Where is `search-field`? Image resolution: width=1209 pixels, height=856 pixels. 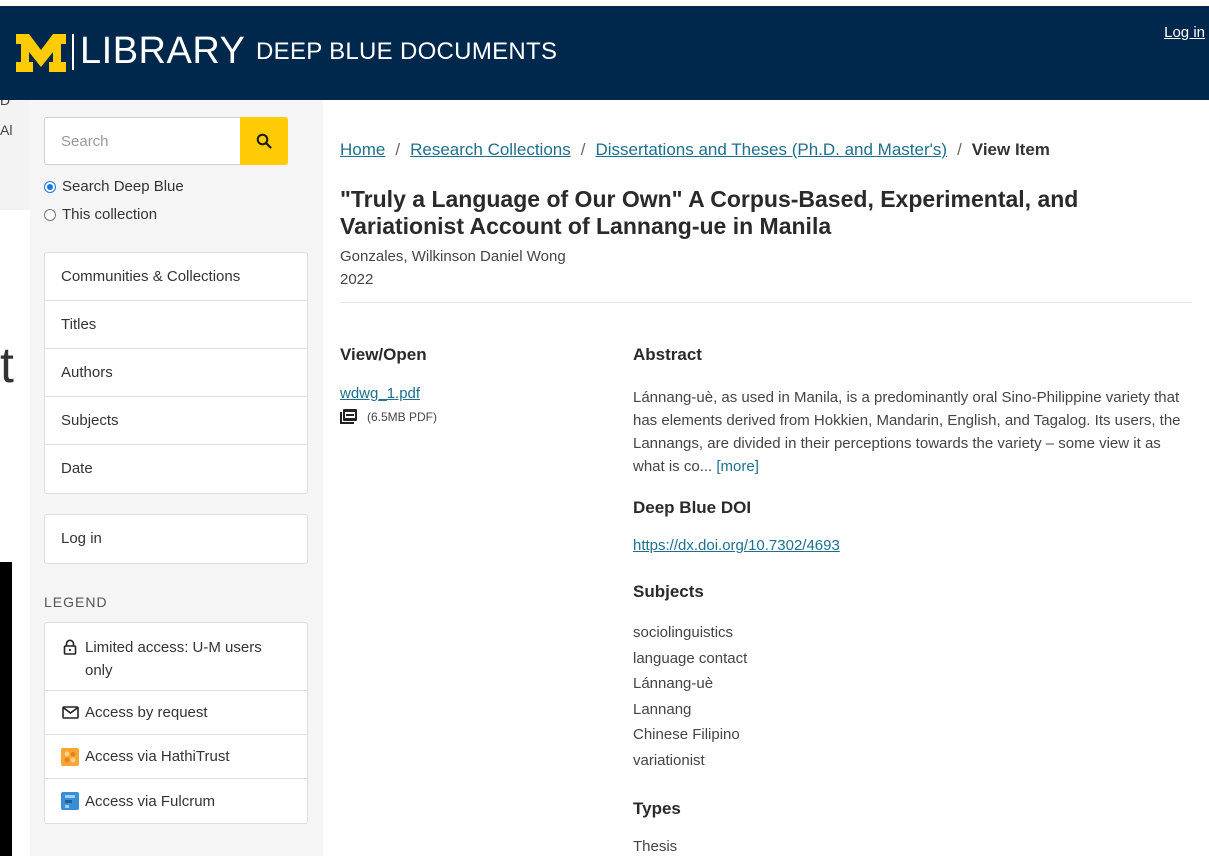
search-field is located at coordinates (142, 141).